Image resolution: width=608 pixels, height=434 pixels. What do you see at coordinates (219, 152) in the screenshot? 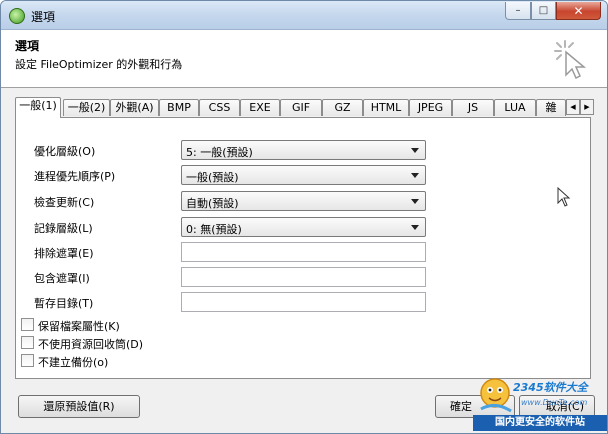
I see `optimization-level-value: 5: 一般(預設)` at bounding box center [219, 152].